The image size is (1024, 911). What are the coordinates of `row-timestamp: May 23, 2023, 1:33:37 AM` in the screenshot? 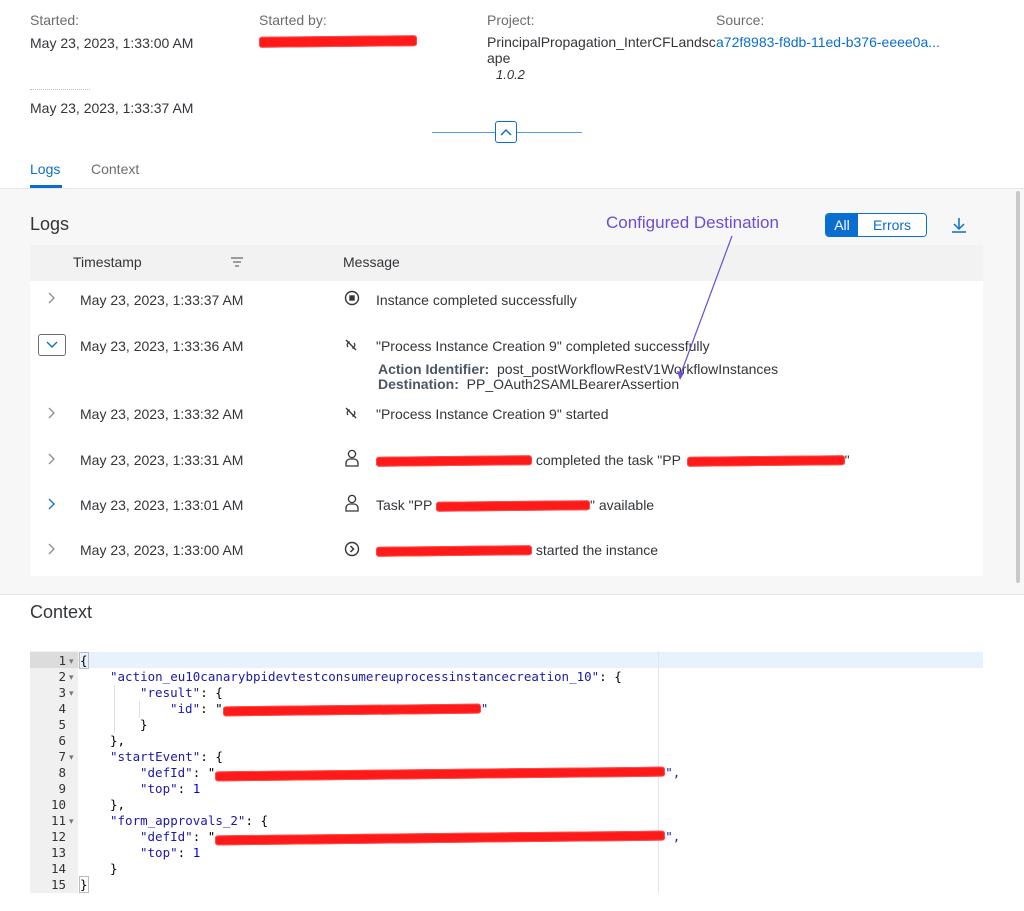 It's located at (162, 300).